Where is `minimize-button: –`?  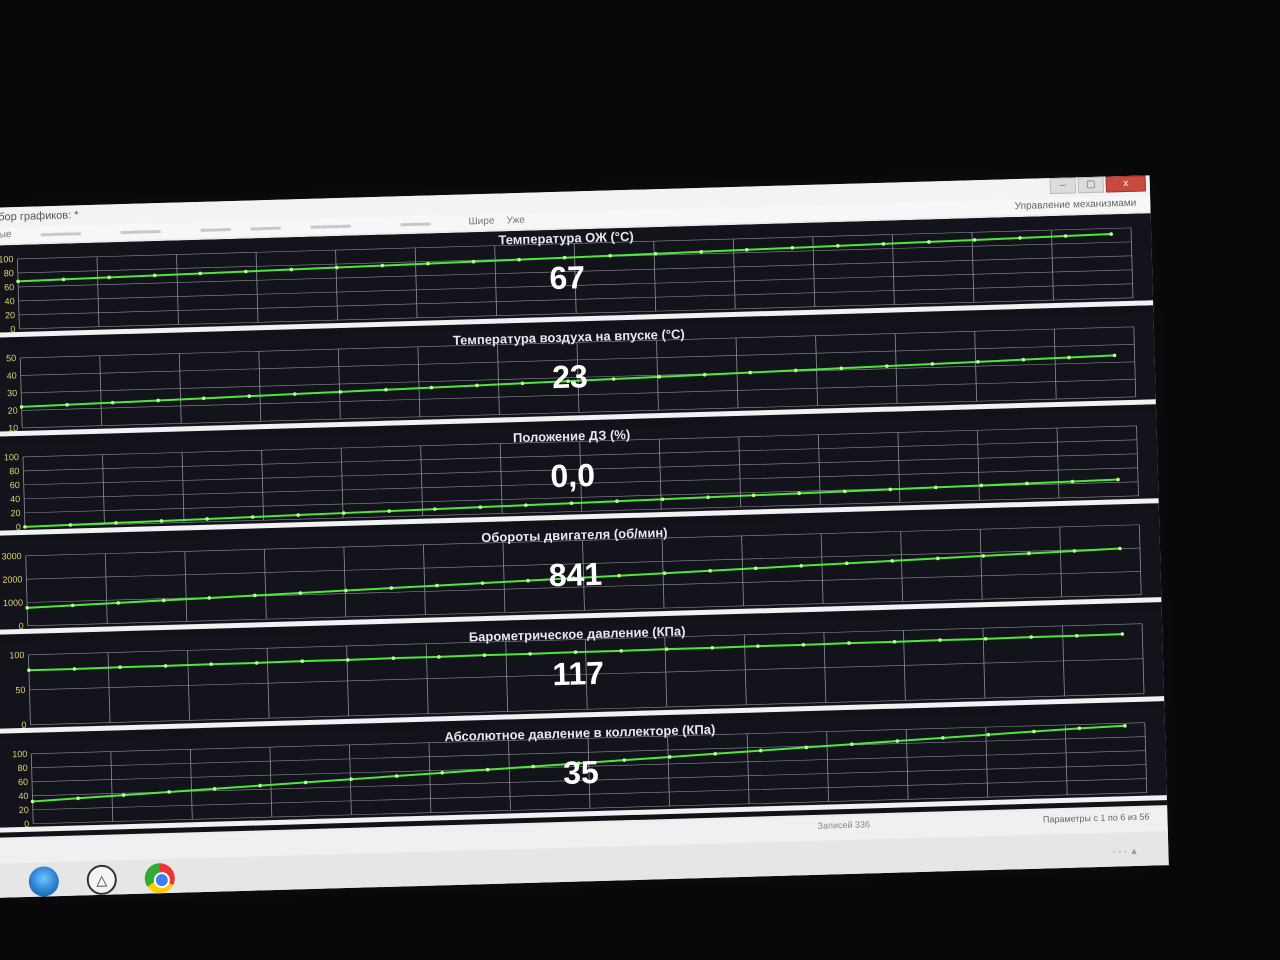 minimize-button: – is located at coordinates (1063, 186).